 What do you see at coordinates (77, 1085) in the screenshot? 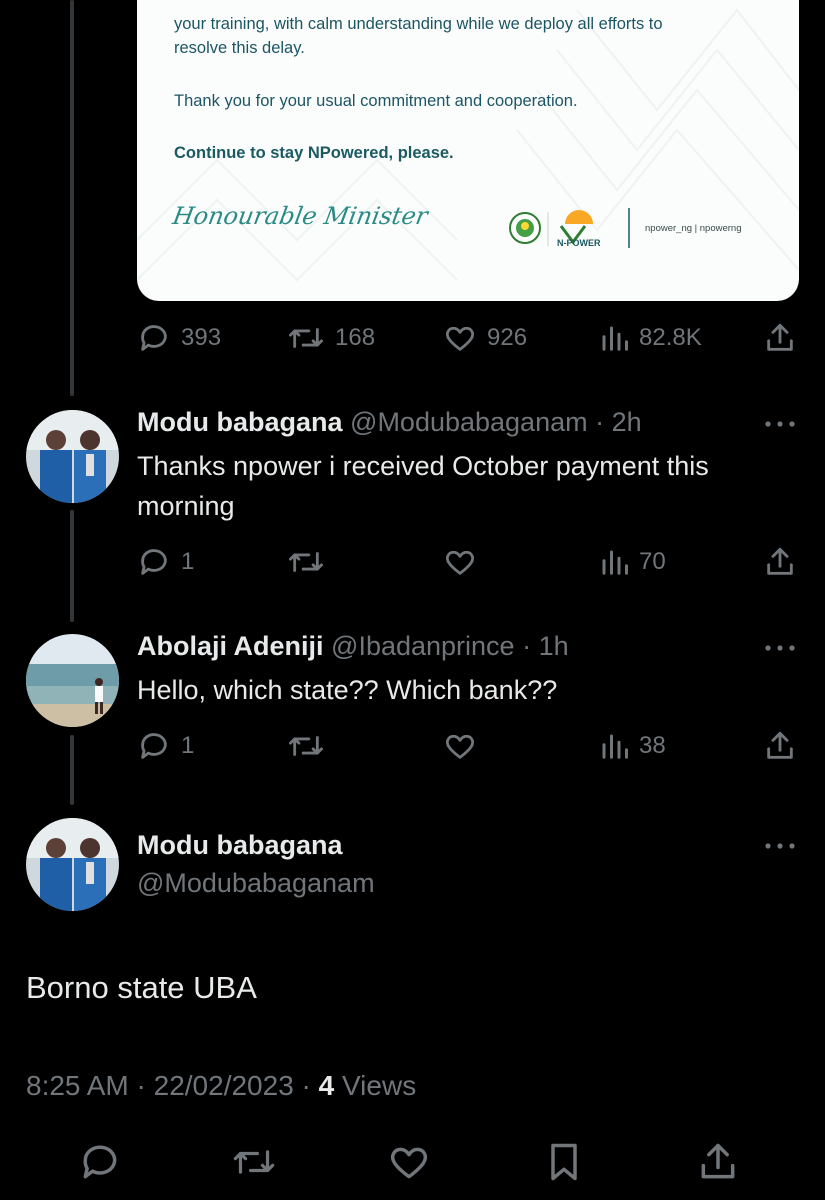
I see `tweet-time: 8:25 AM` at bounding box center [77, 1085].